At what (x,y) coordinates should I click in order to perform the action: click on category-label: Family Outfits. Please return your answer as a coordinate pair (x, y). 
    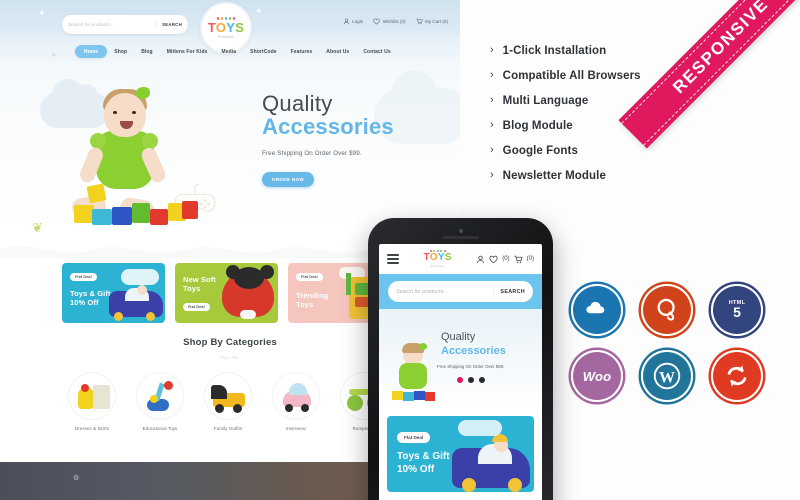
    Looking at the image, I should click on (228, 428).